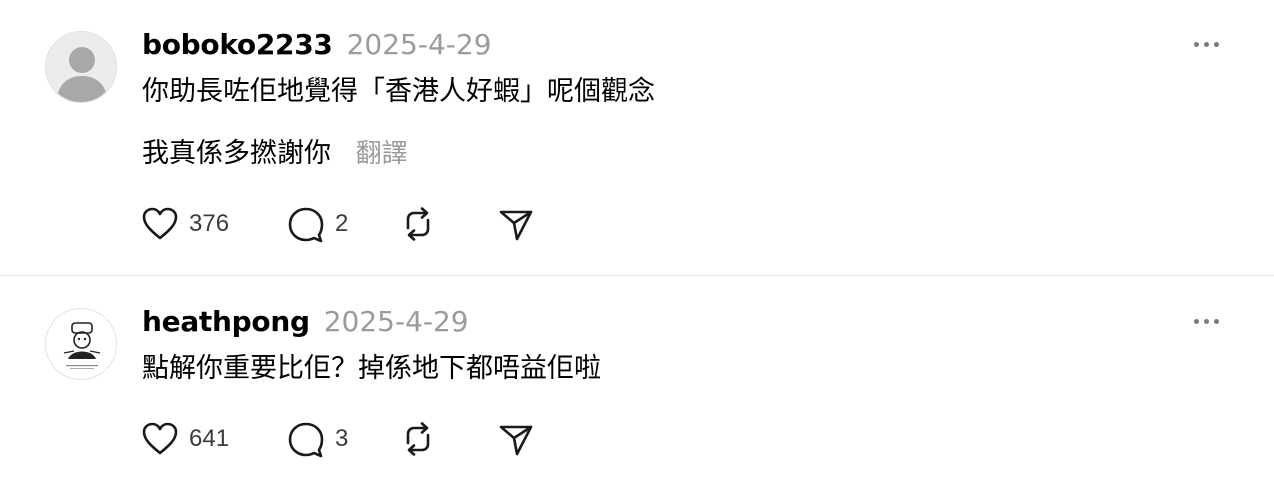 The image size is (1274, 490). I want to click on reply-count: 3, so click(342, 438).